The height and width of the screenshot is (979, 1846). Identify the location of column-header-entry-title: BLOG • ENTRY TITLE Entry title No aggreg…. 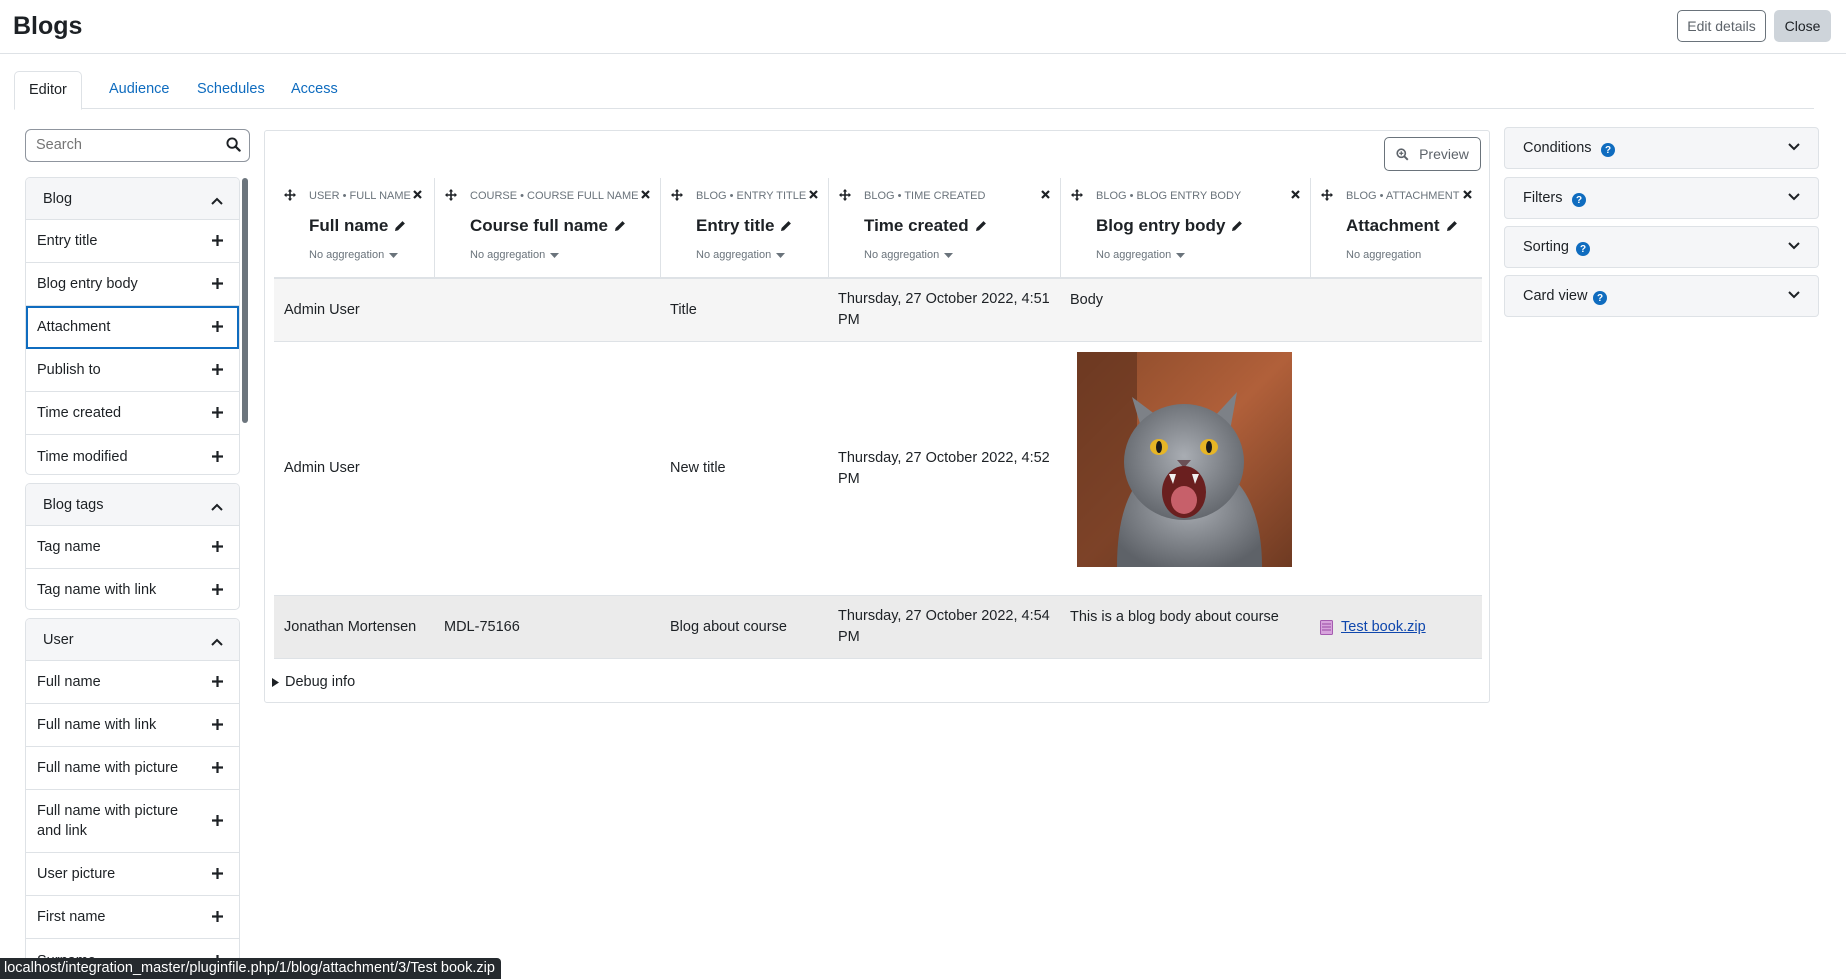
(744, 228).